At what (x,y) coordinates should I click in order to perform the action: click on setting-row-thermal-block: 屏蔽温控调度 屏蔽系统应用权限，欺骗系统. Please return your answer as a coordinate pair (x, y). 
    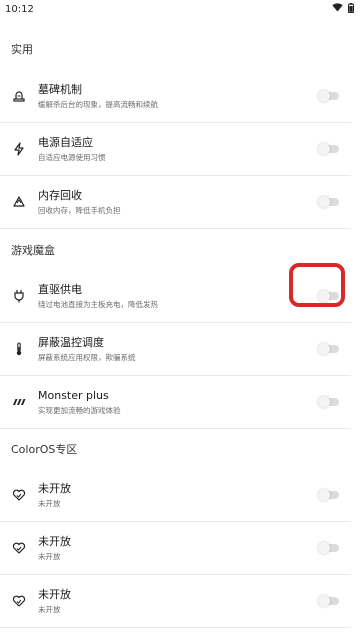
    Looking at the image, I should click on (175, 349).